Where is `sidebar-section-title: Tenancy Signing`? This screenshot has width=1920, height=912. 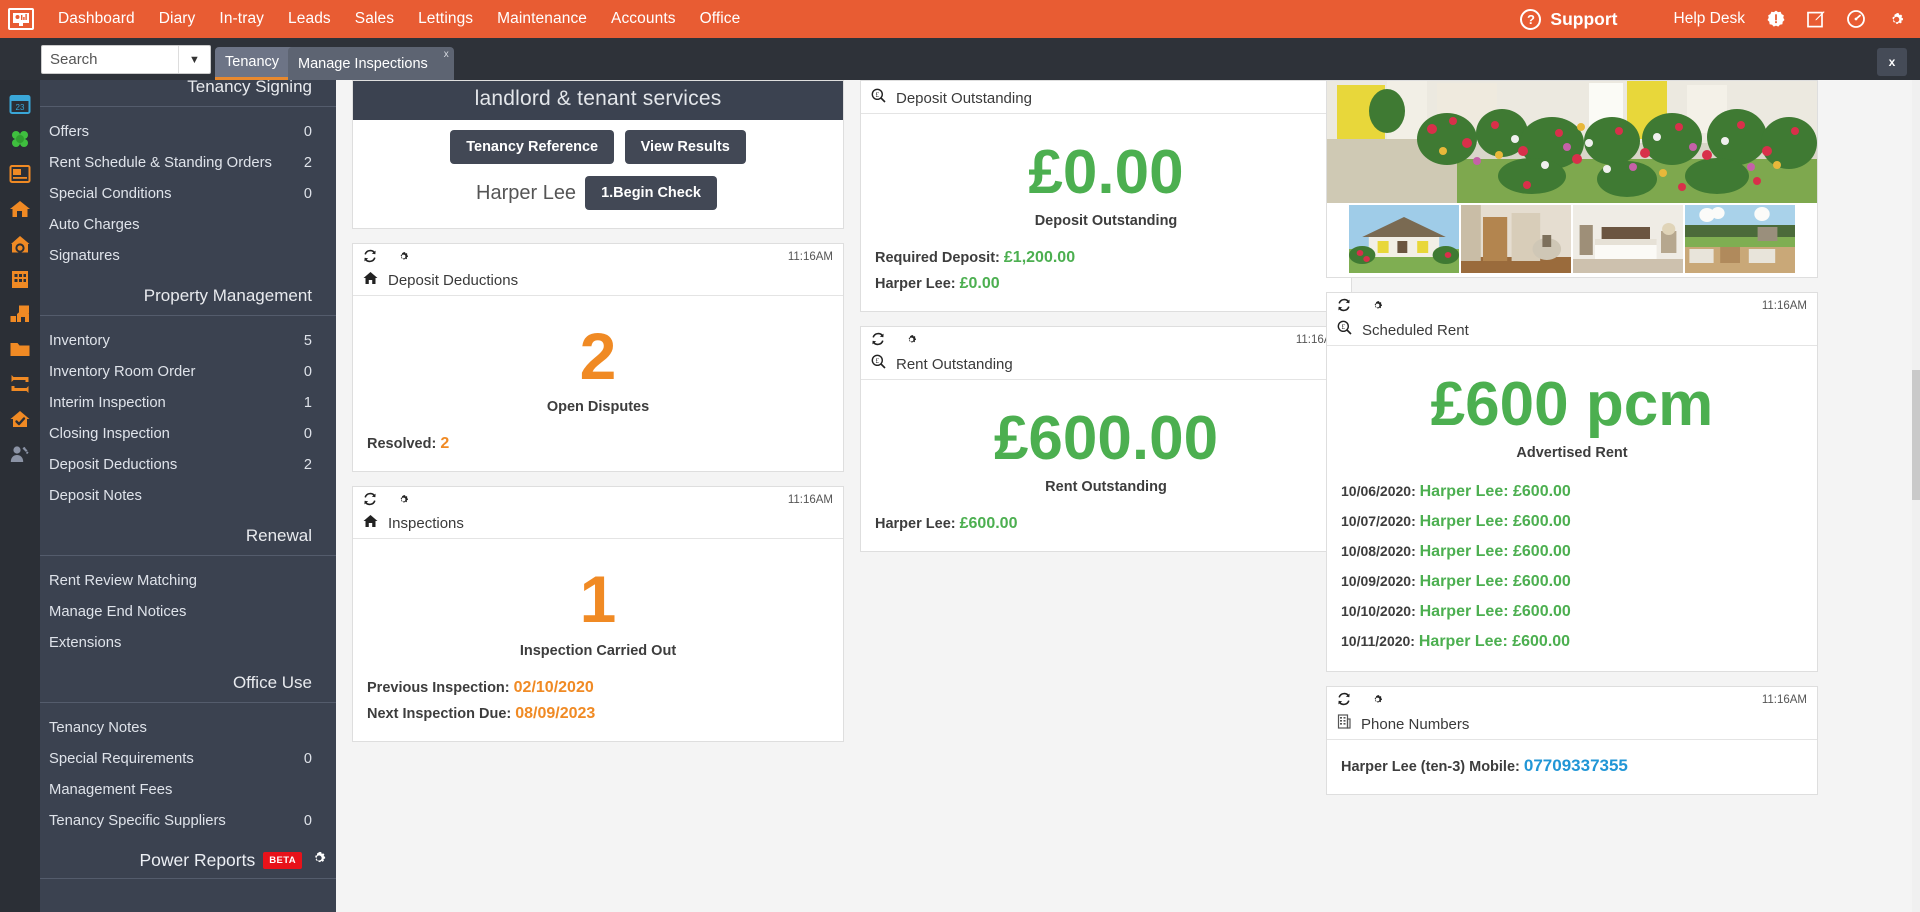
sidebar-section-title: Tenancy Signing is located at coordinates (188, 93).